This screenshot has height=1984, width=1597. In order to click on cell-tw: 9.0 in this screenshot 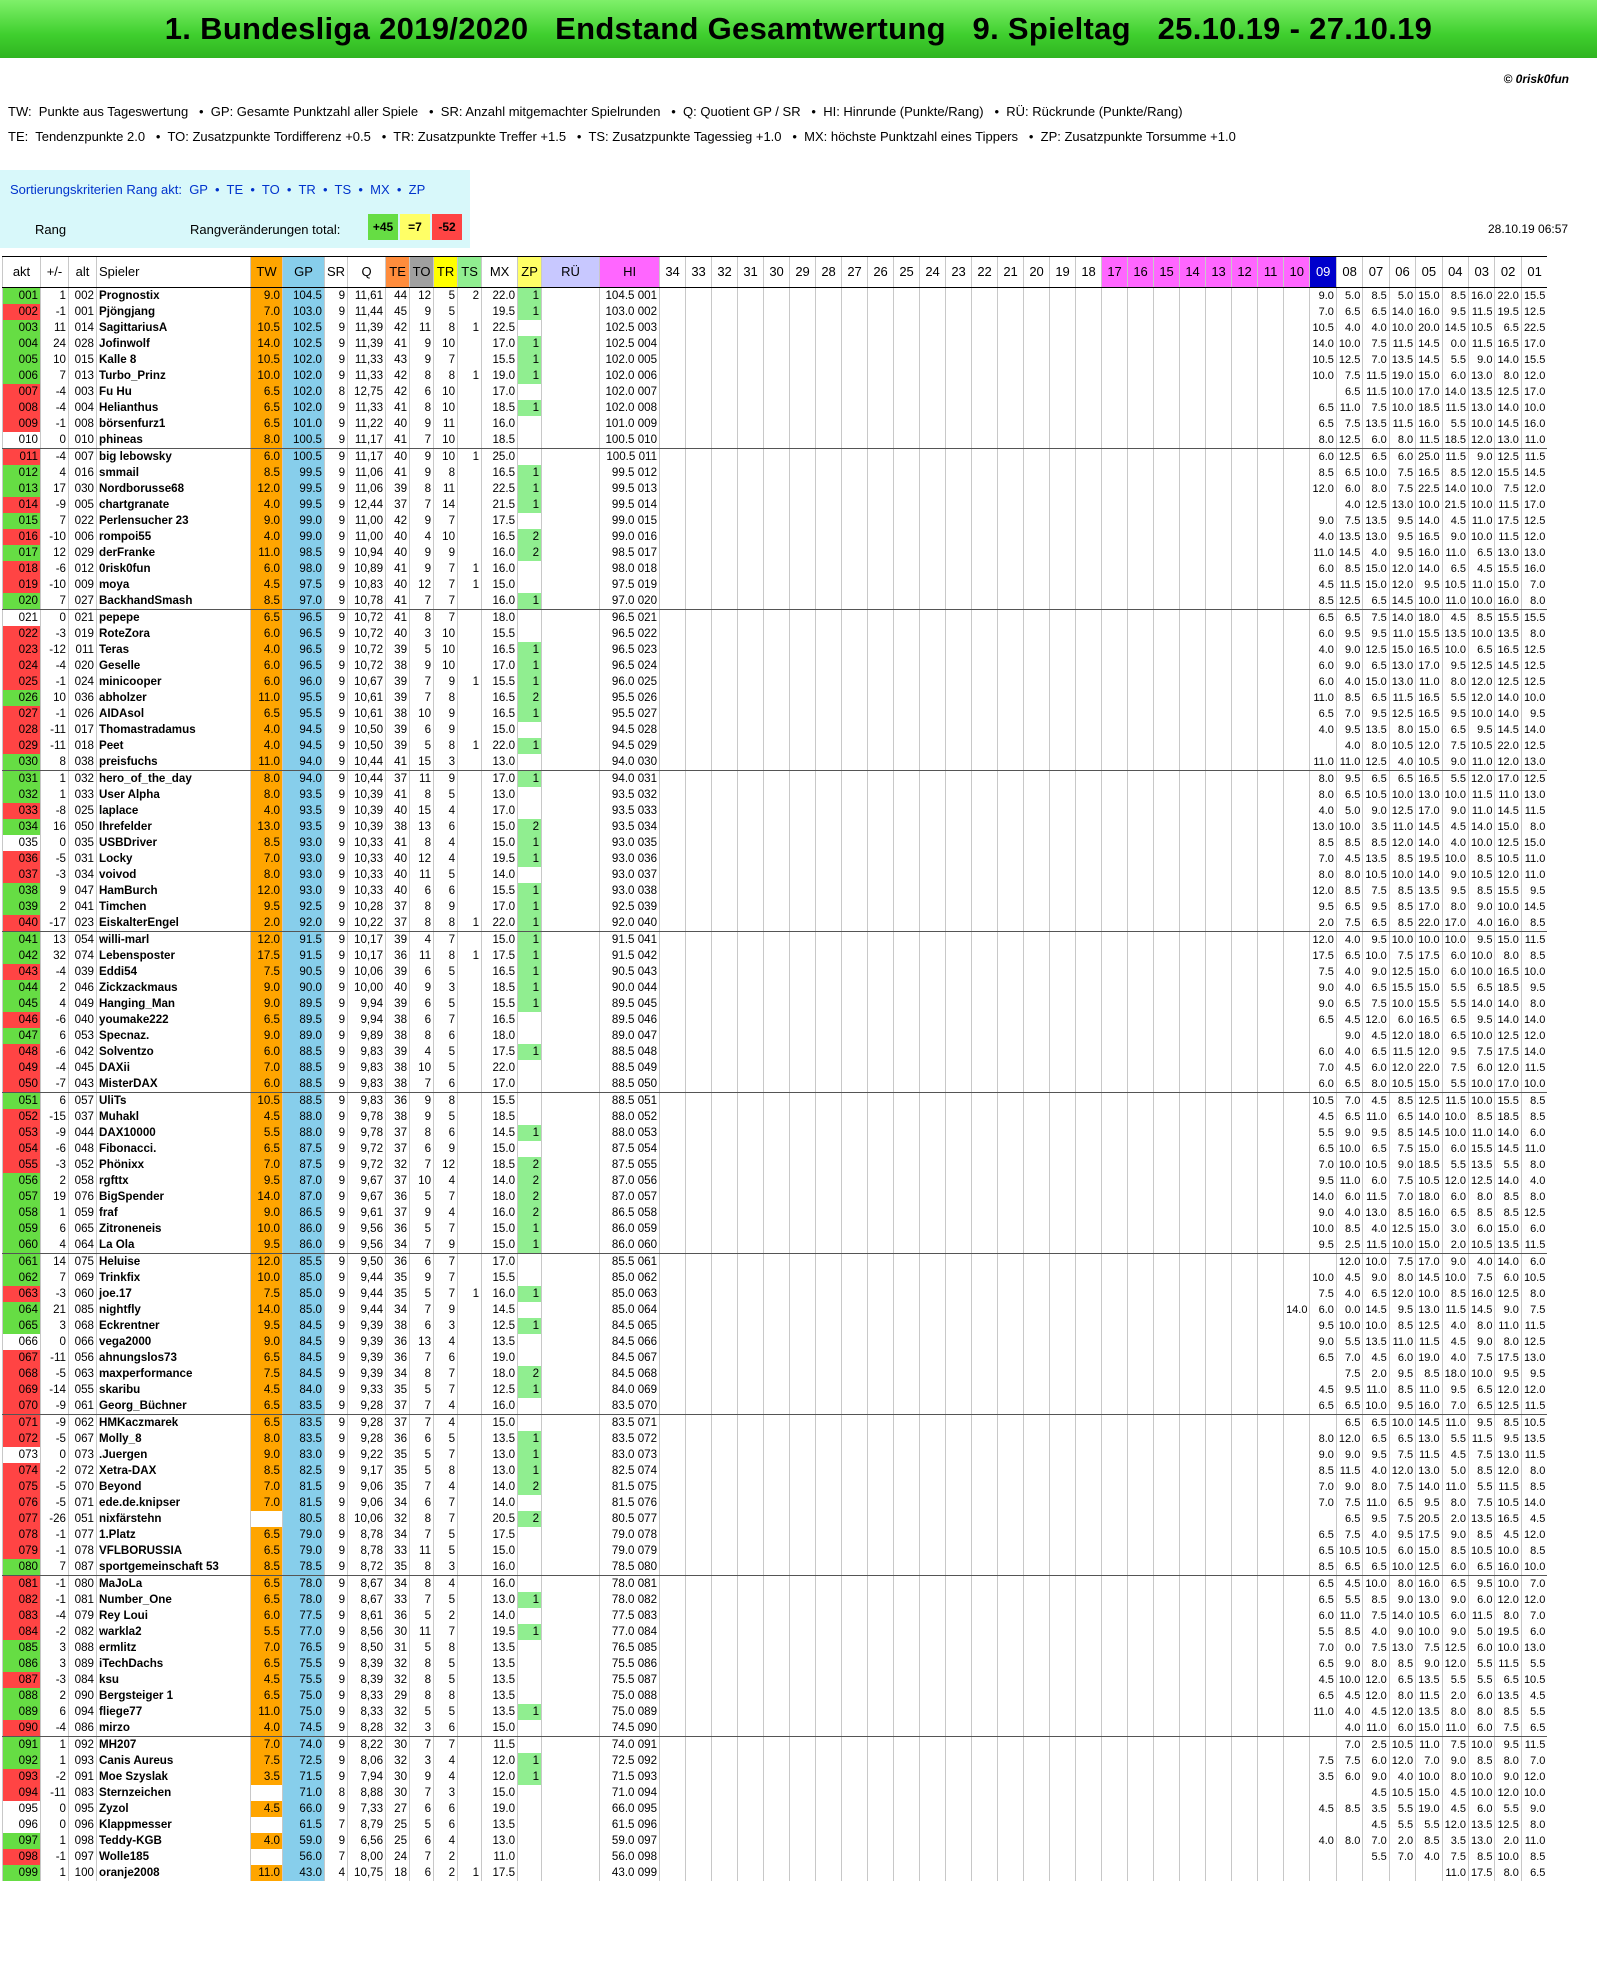, I will do `click(266, 521)`.